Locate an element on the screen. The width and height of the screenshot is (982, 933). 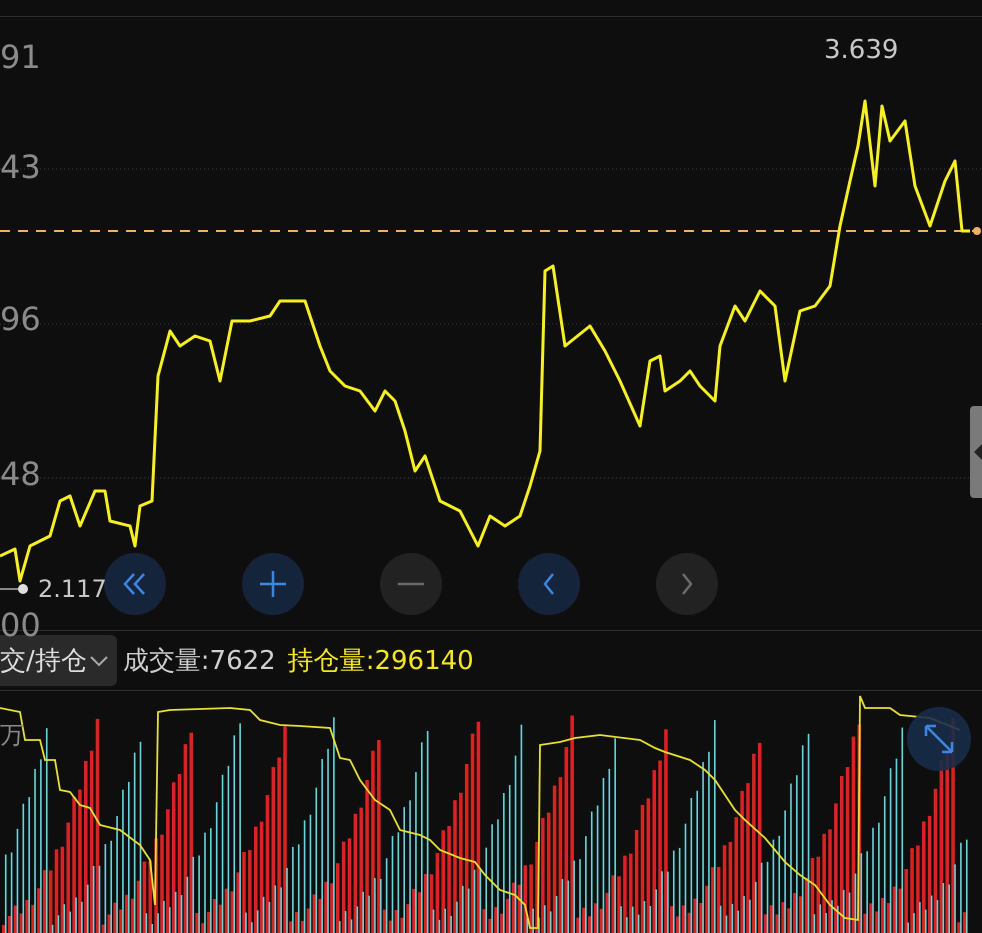
unit-label: 万 is located at coordinates (12, 735).